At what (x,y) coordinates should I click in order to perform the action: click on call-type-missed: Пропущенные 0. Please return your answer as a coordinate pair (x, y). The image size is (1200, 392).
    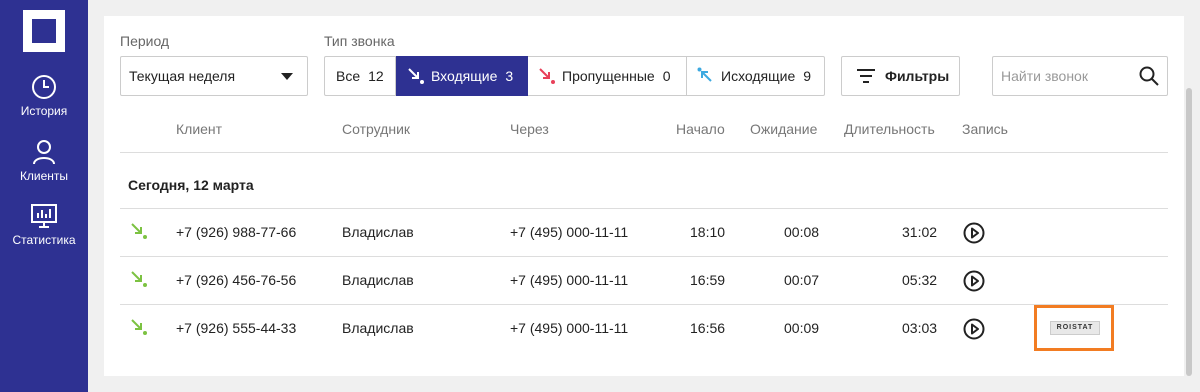
    Looking at the image, I should click on (607, 76).